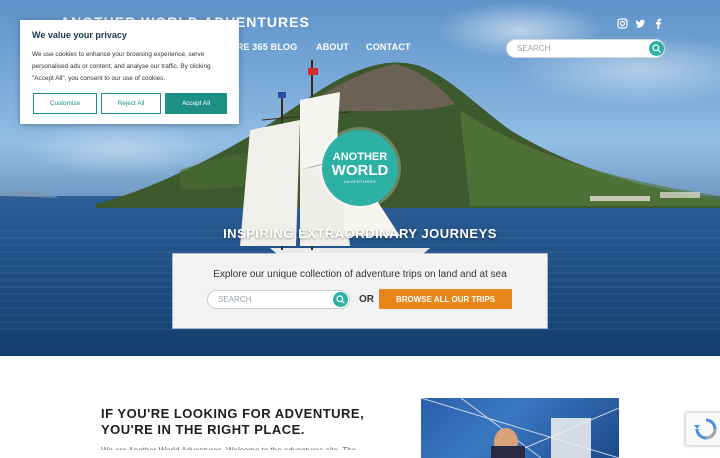 The width and height of the screenshot is (720, 458). I want to click on header-search, so click(585, 48).